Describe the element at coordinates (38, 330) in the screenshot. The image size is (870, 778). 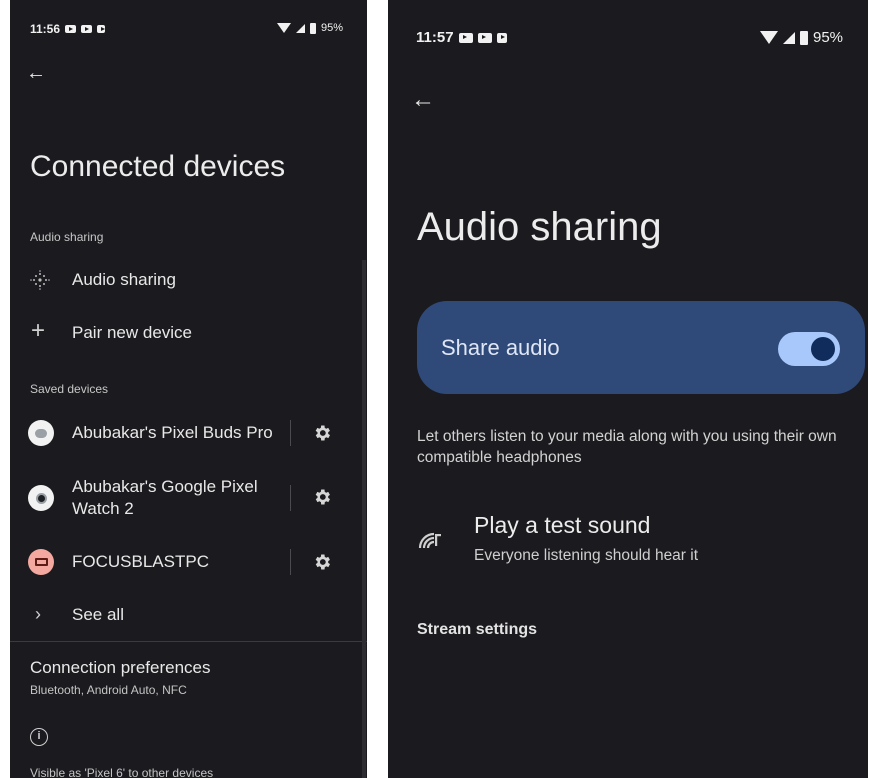
I see `plus-icon: +` at that location.